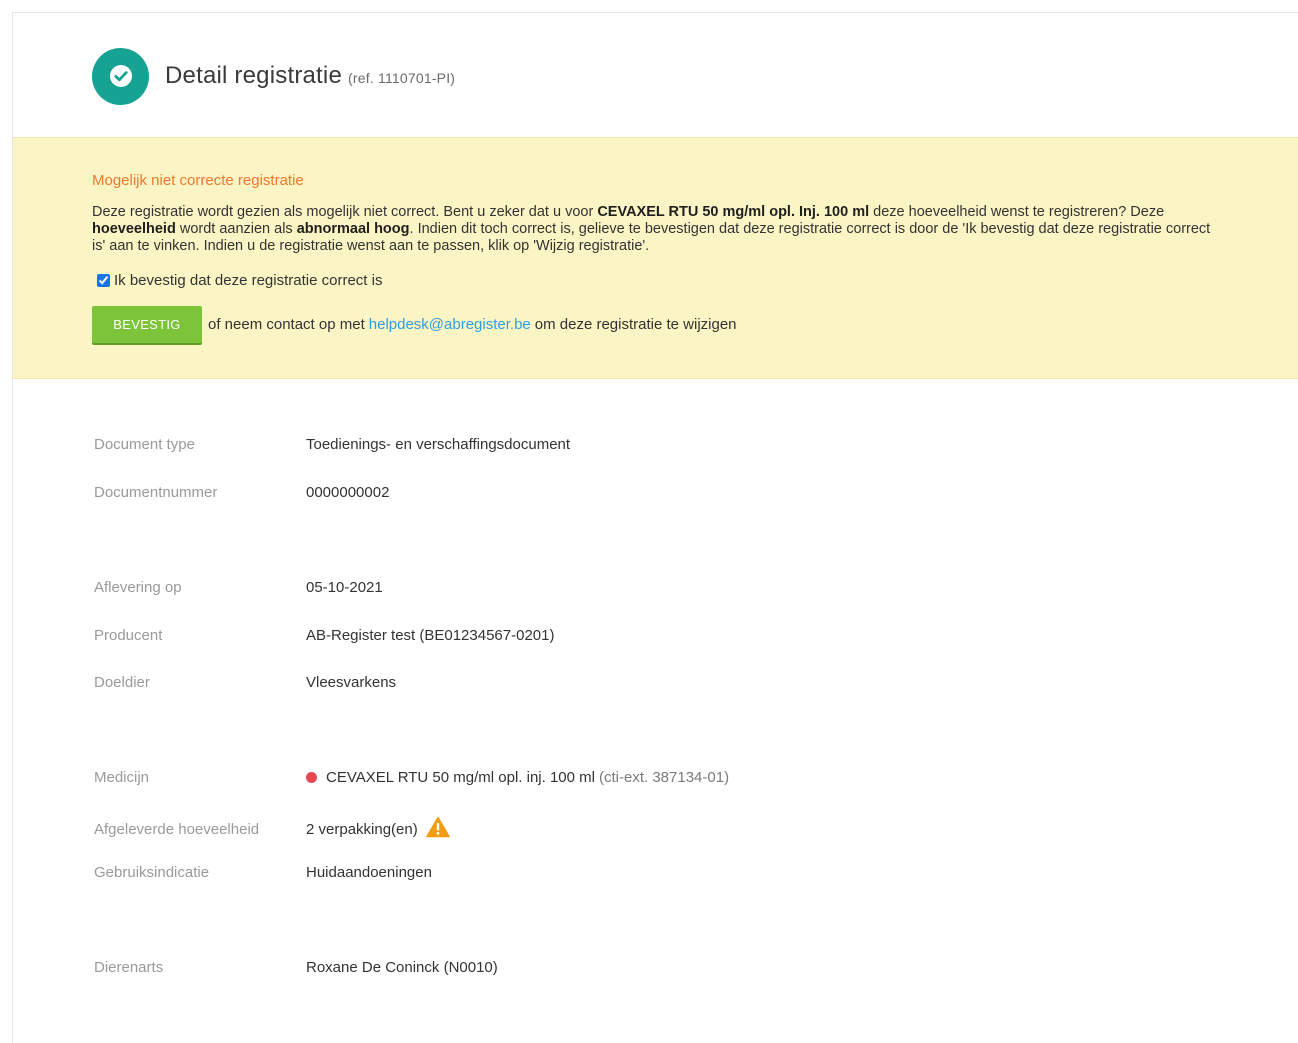  What do you see at coordinates (120, 76) in the screenshot?
I see `check-circle-icon` at bounding box center [120, 76].